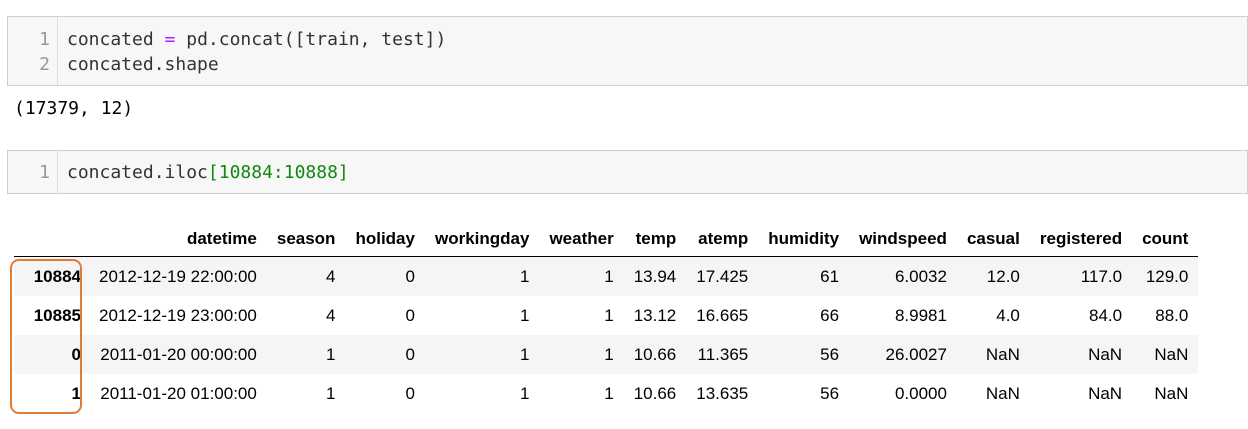 The image size is (1248, 429). Describe the element at coordinates (74, 108) in the screenshot. I see `cell-output-text: (17379, 12)` at that location.